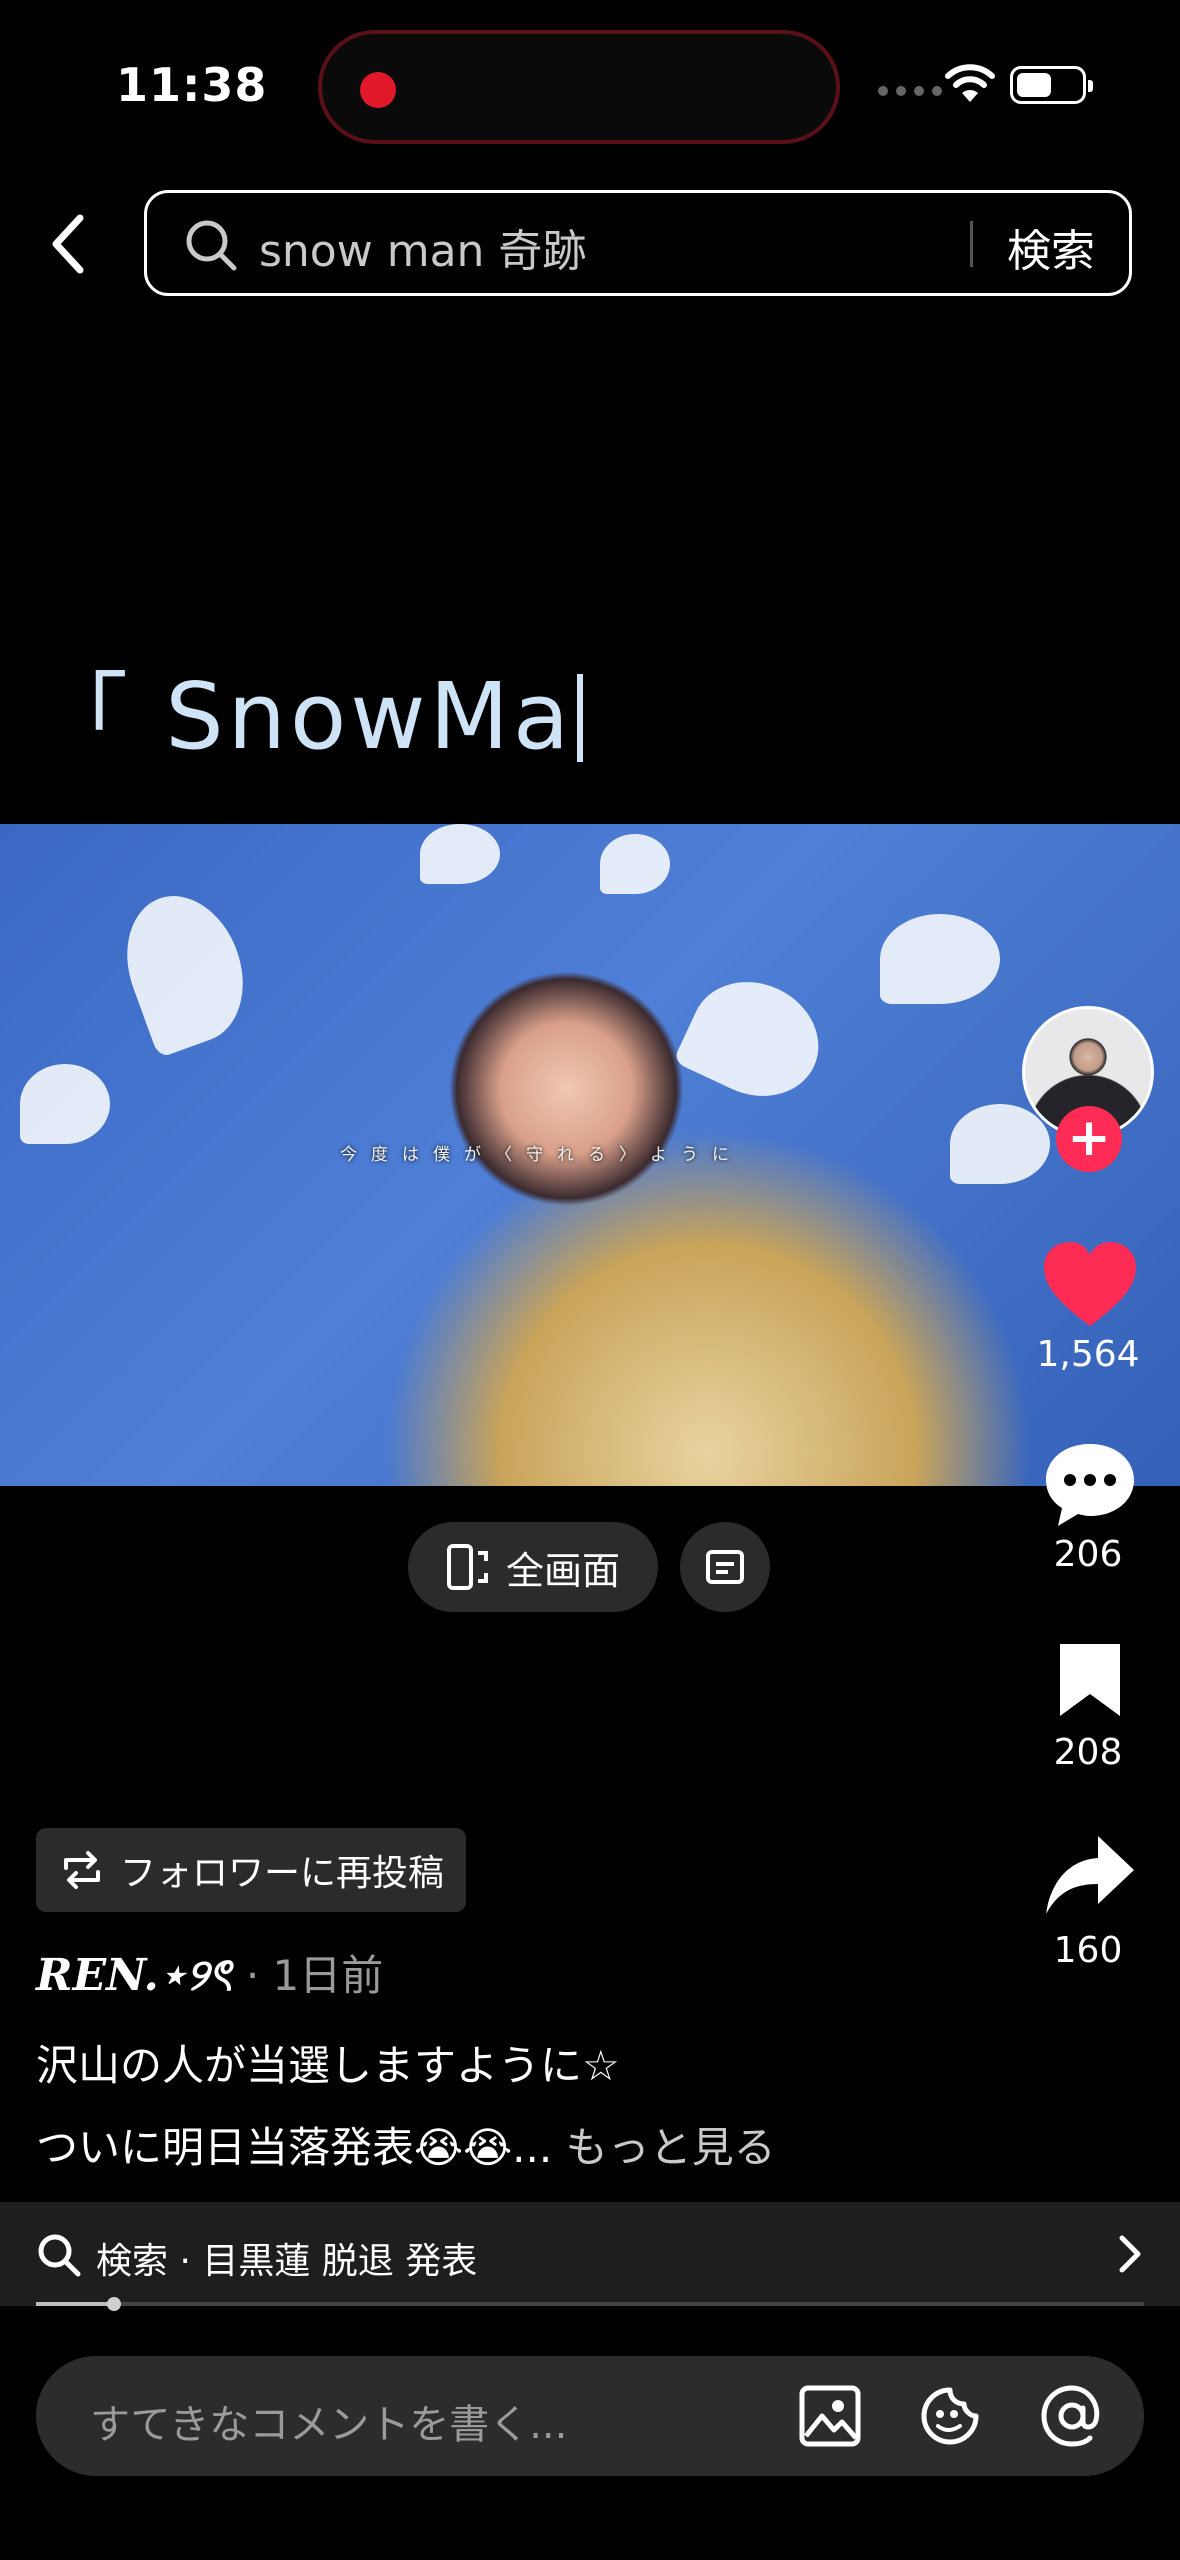 The height and width of the screenshot is (2560, 1180). I want to click on video-progress-knob, so click(113, 2304).